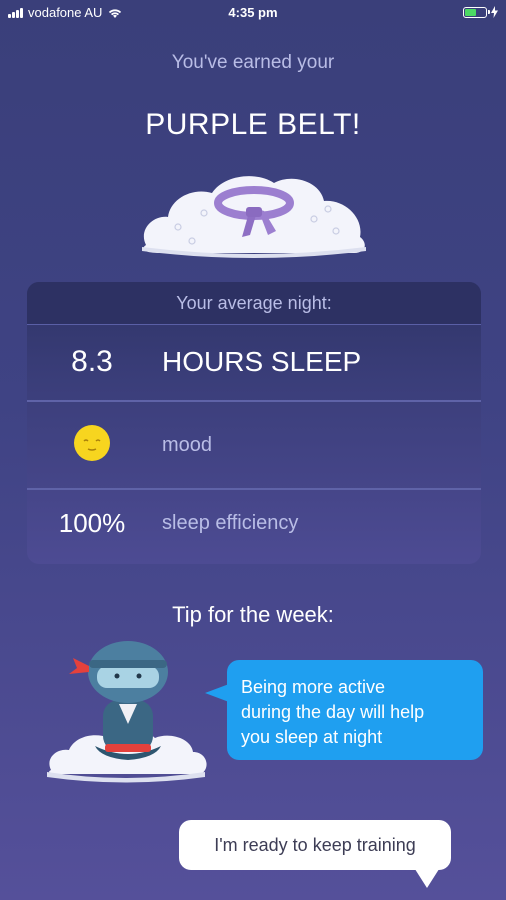 This screenshot has height=900, width=506. Describe the element at coordinates (217, 693) in the screenshot. I see `speech-bubble-tail` at that location.